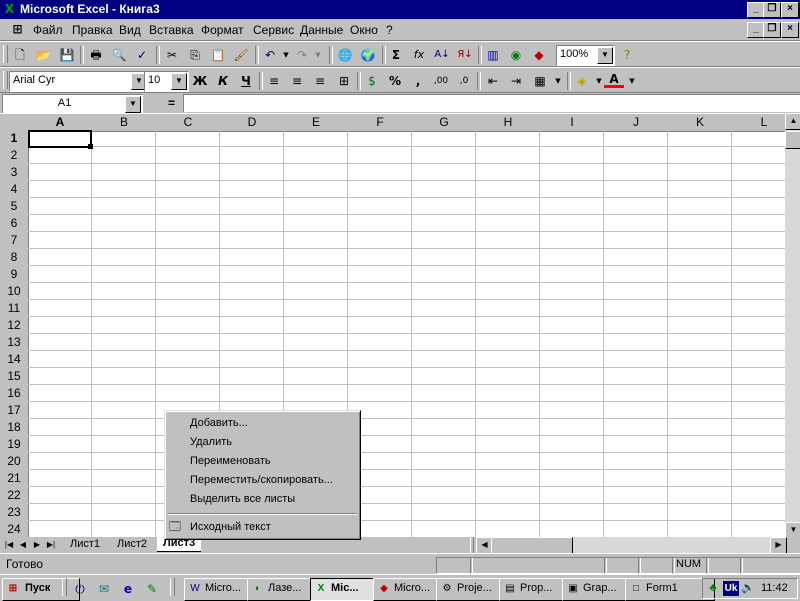  Describe the element at coordinates (396, 55) in the screenshot. I see `autosum-icon: Σ` at that location.